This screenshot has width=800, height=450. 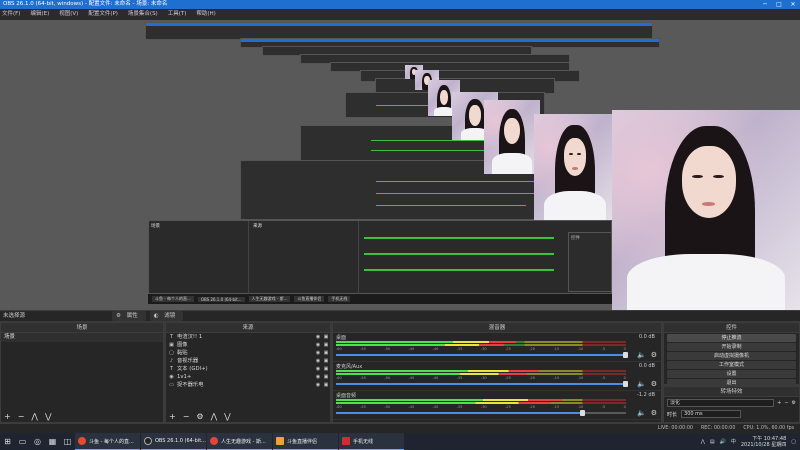 I want to click on source-item: ◉ 1v1+ ◉ ▣, so click(x=248, y=377).